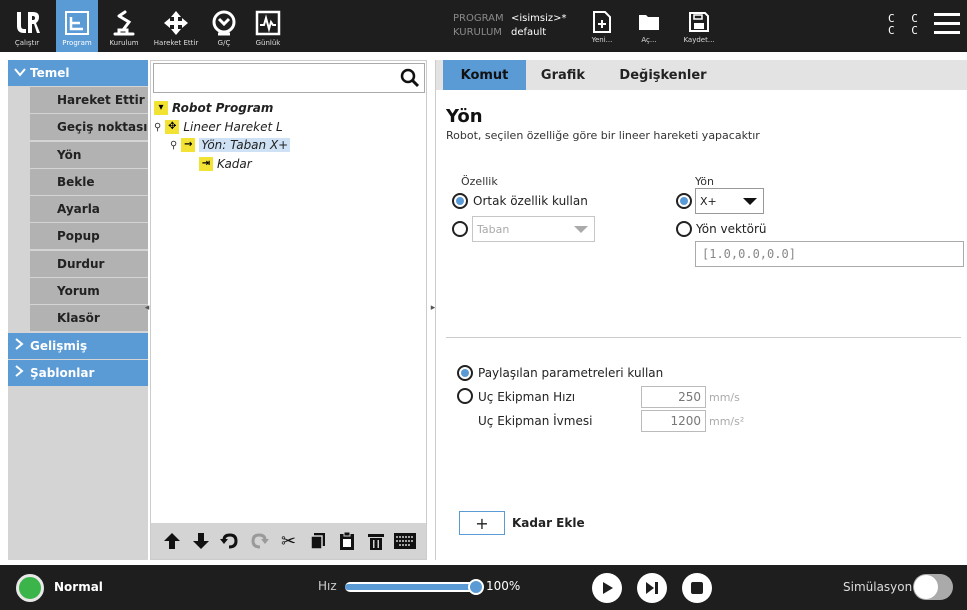 This screenshot has width=967, height=610. What do you see at coordinates (30, 588) in the screenshot?
I see `robot-status-button` at bounding box center [30, 588].